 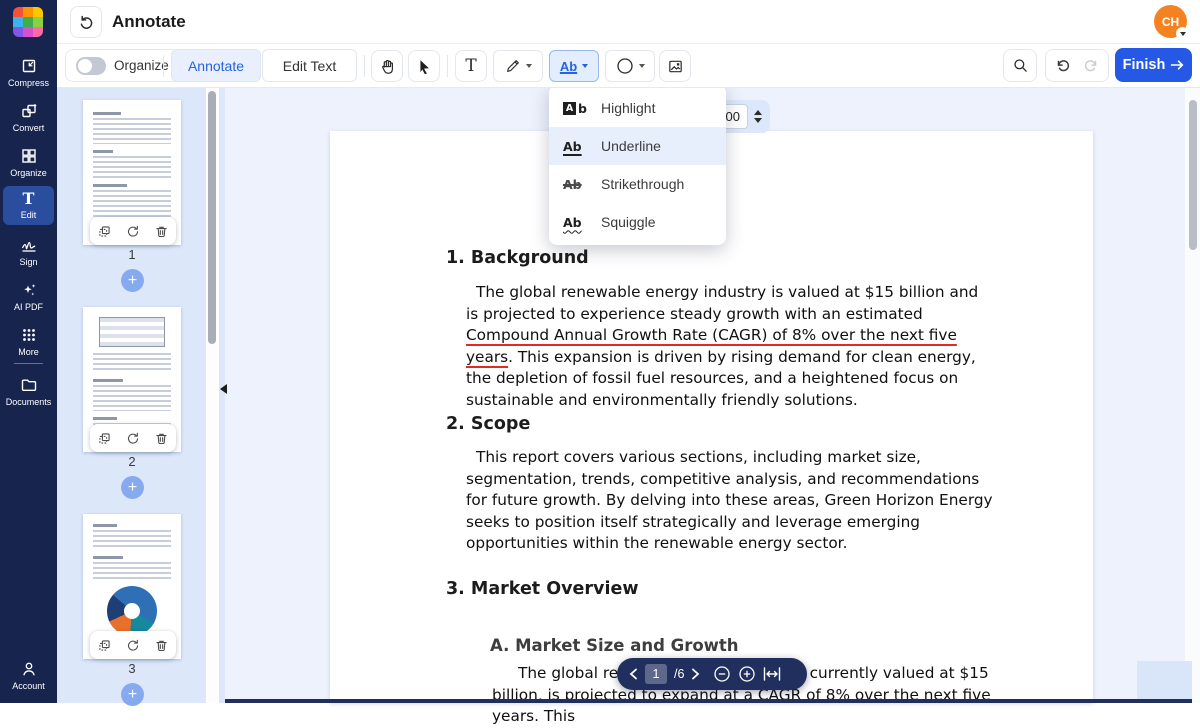 What do you see at coordinates (212, 217) in the screenshot?
I see `thumbnail-scrollbar-thumb` at bounding box center [212, 217].